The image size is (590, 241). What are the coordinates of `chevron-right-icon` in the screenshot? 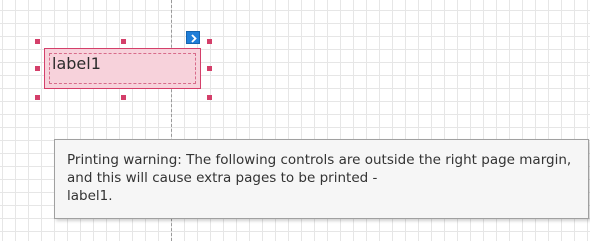 It's located at (194, 38).